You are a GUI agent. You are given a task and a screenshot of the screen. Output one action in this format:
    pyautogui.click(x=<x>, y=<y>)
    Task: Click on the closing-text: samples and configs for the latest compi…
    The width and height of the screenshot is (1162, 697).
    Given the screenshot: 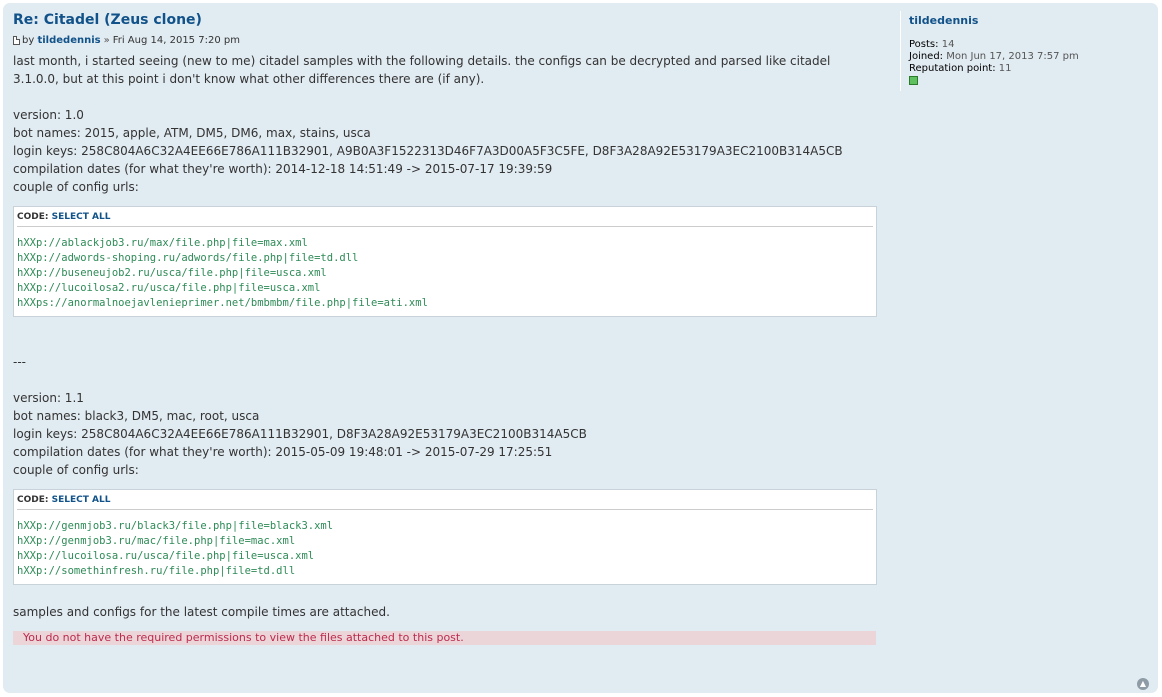 What is the action you would take?
    pyautogui.click(x=201, y=612)
    